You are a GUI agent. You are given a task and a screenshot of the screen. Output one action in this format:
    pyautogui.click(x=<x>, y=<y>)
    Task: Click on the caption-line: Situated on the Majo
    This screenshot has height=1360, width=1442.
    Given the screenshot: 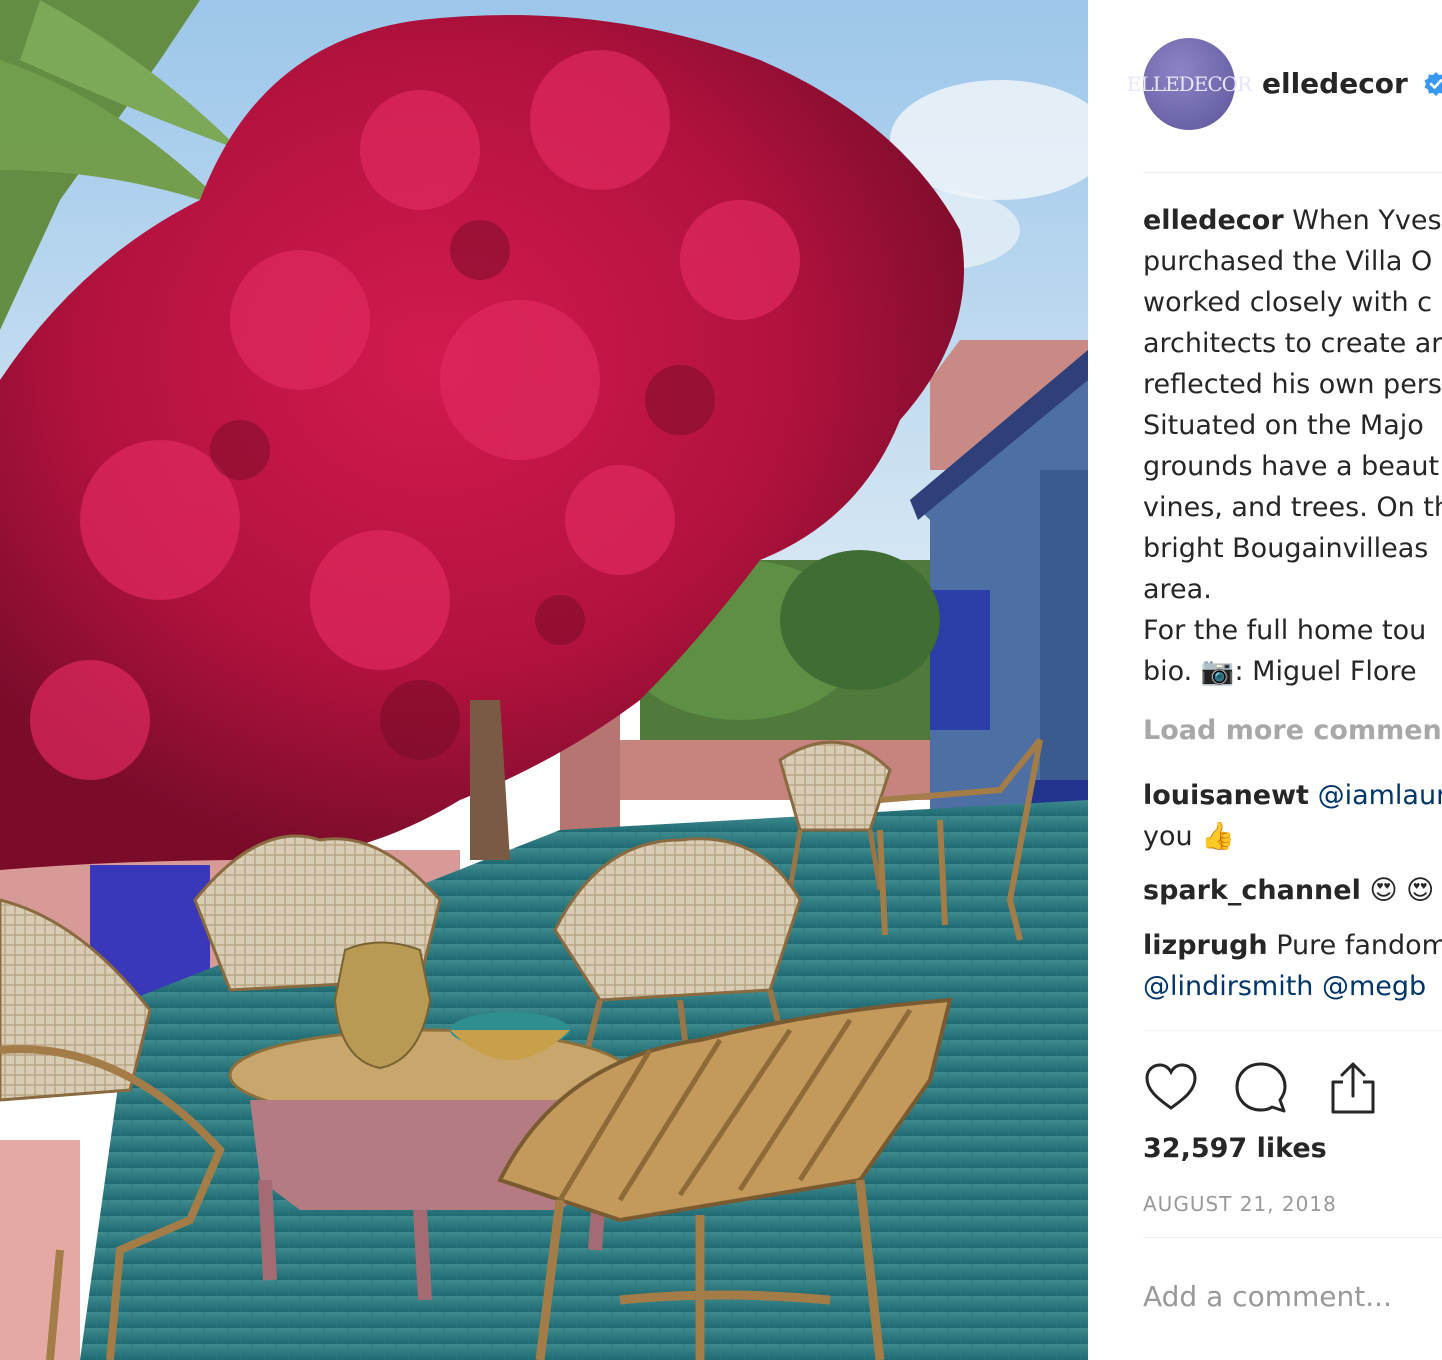 What is the action you would take?
    pyautogui.click(x=1283, y=425)
    